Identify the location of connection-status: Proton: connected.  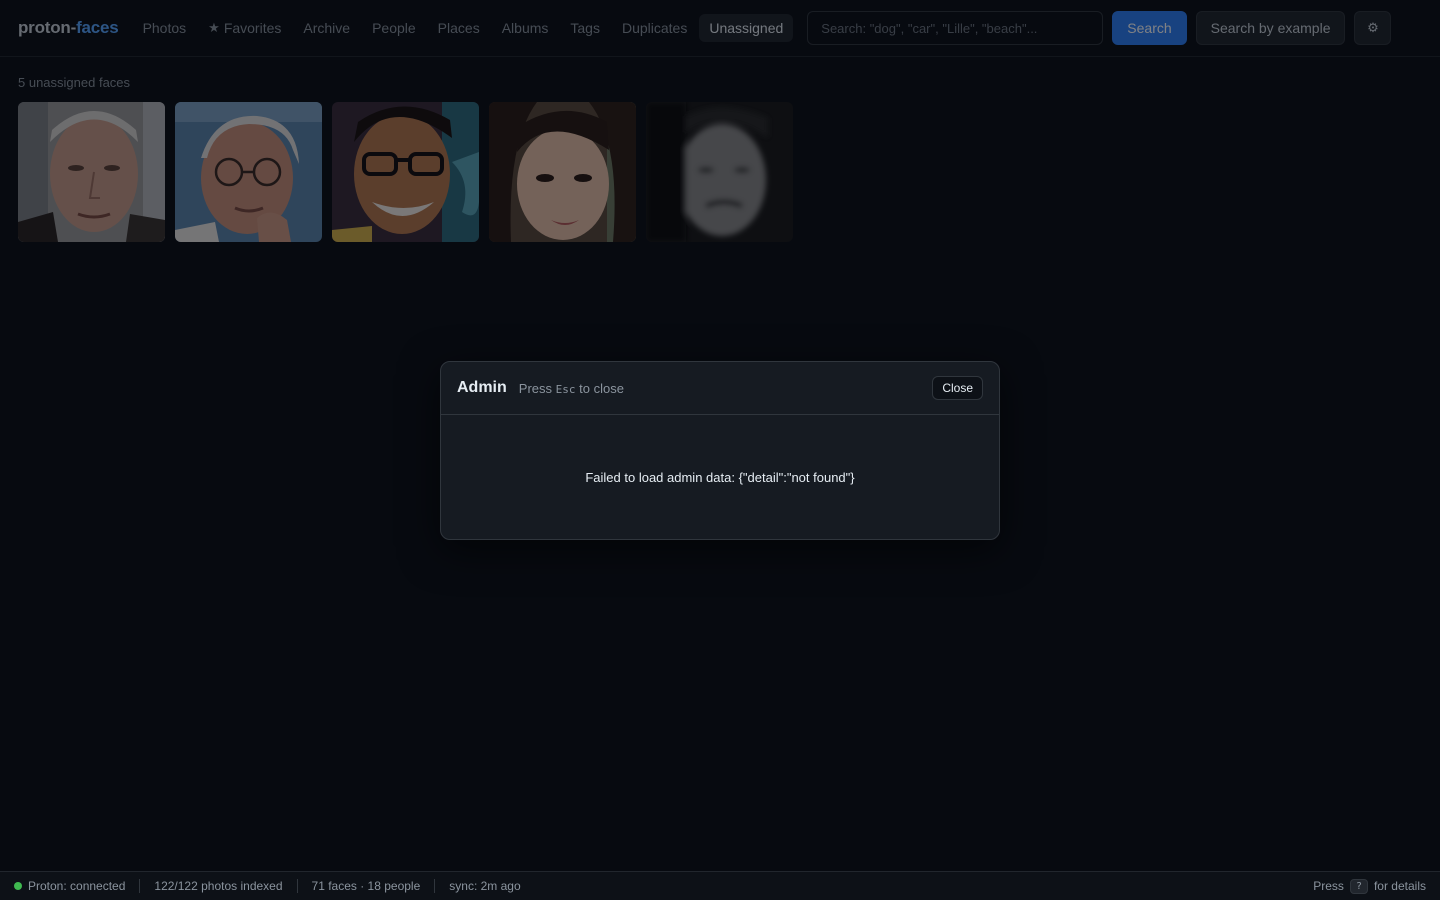
(76, 886).